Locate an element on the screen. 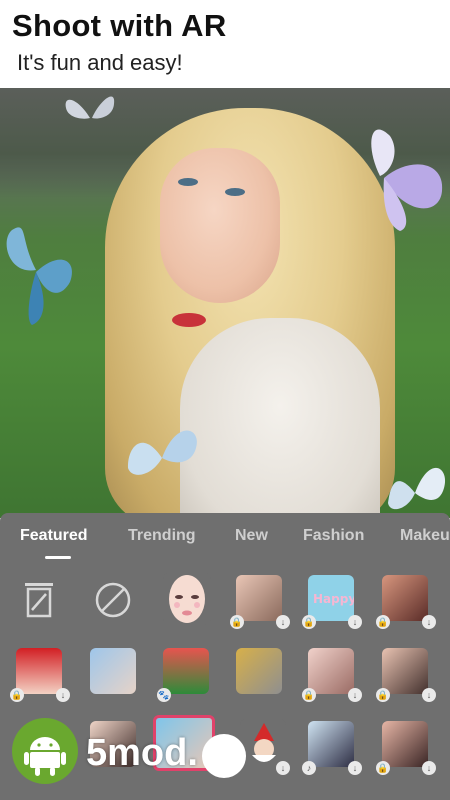  subject-lips is located at coordinates (189, 320).